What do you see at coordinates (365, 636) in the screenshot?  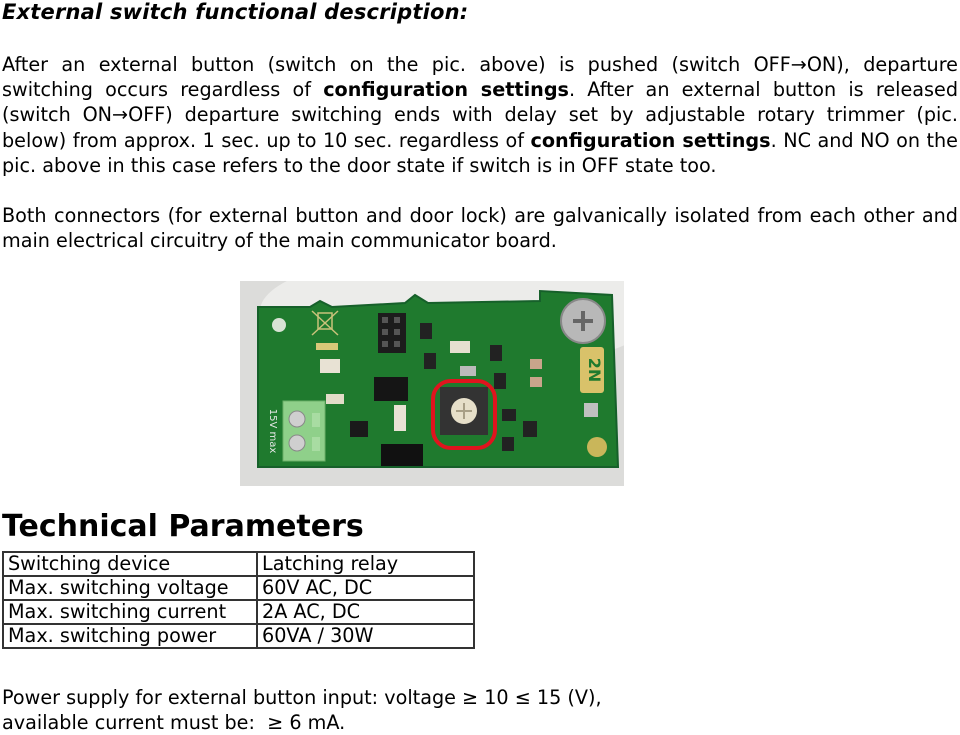 I see `param-value: 60VA / 30W` at bounding box center [365, 636].